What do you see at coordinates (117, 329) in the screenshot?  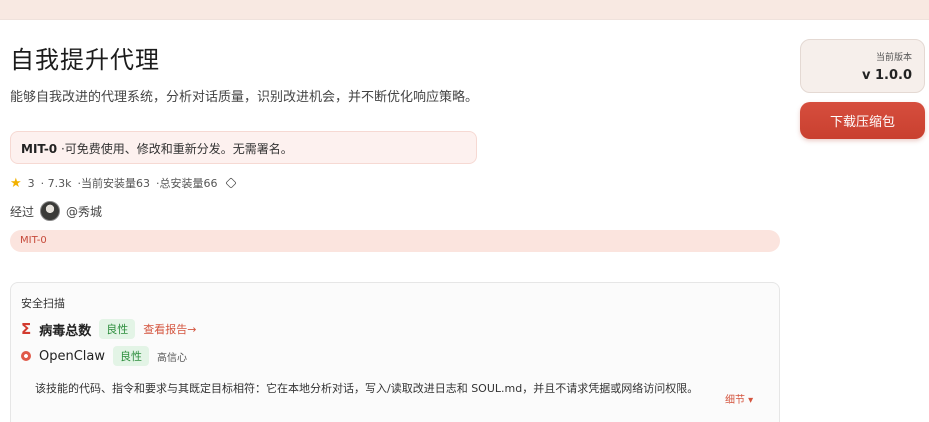 I see `virustotal-status-badge: 良性` at bounding box center [117, 329].